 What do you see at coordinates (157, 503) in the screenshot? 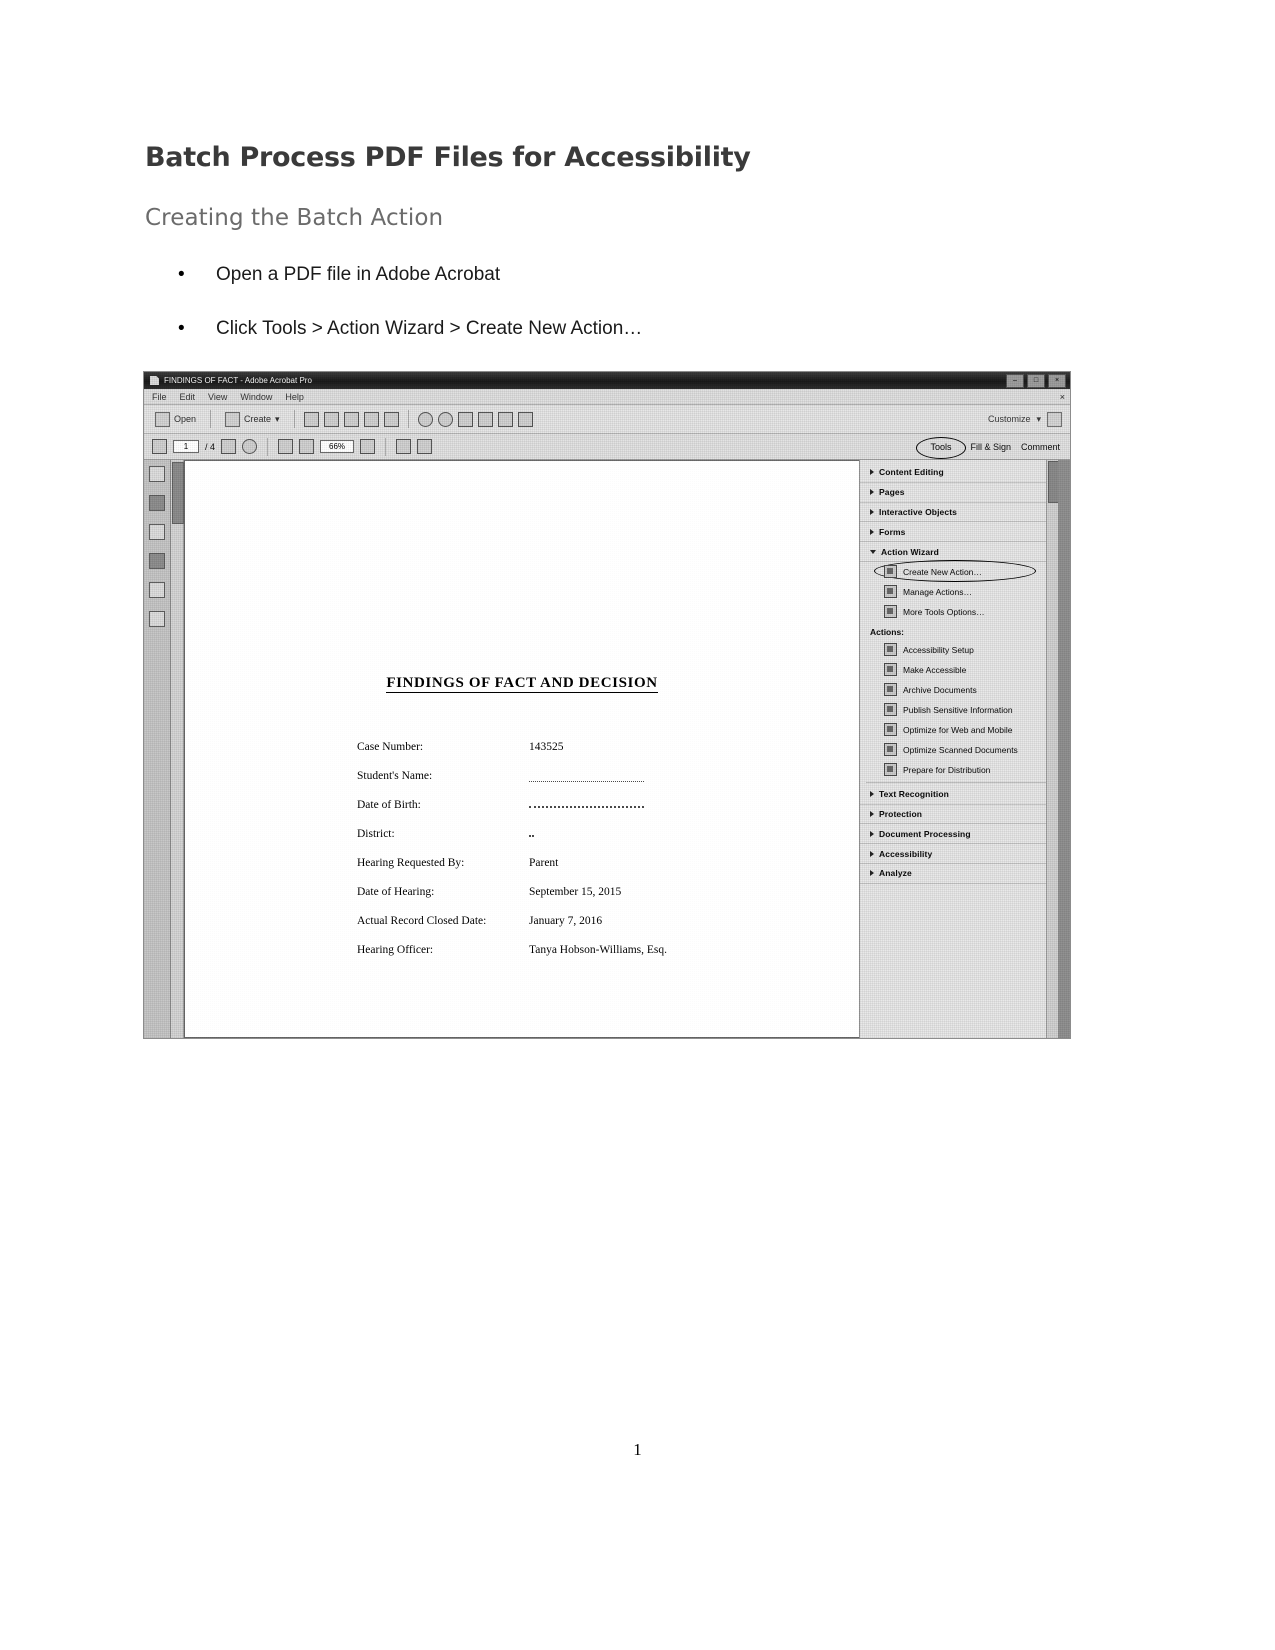
I see `bookmarks-icon` at bounding box center [157, 503].